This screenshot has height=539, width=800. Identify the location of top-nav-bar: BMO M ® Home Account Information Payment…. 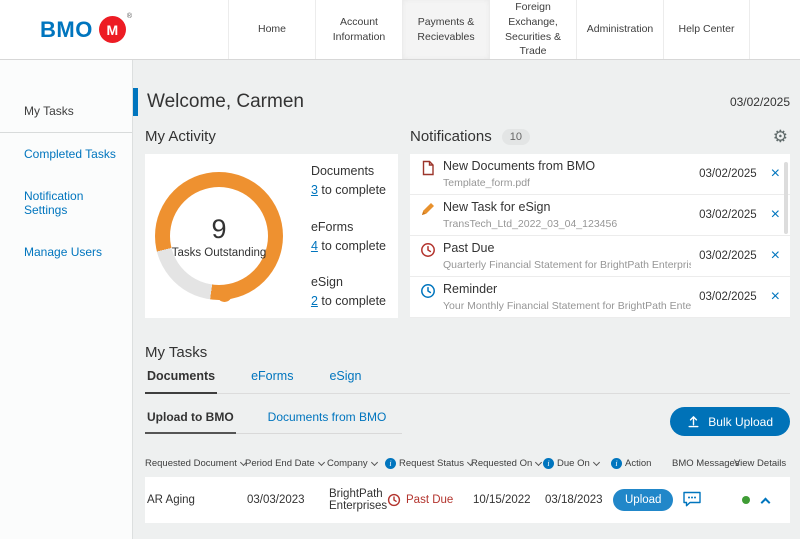
(400, 30).